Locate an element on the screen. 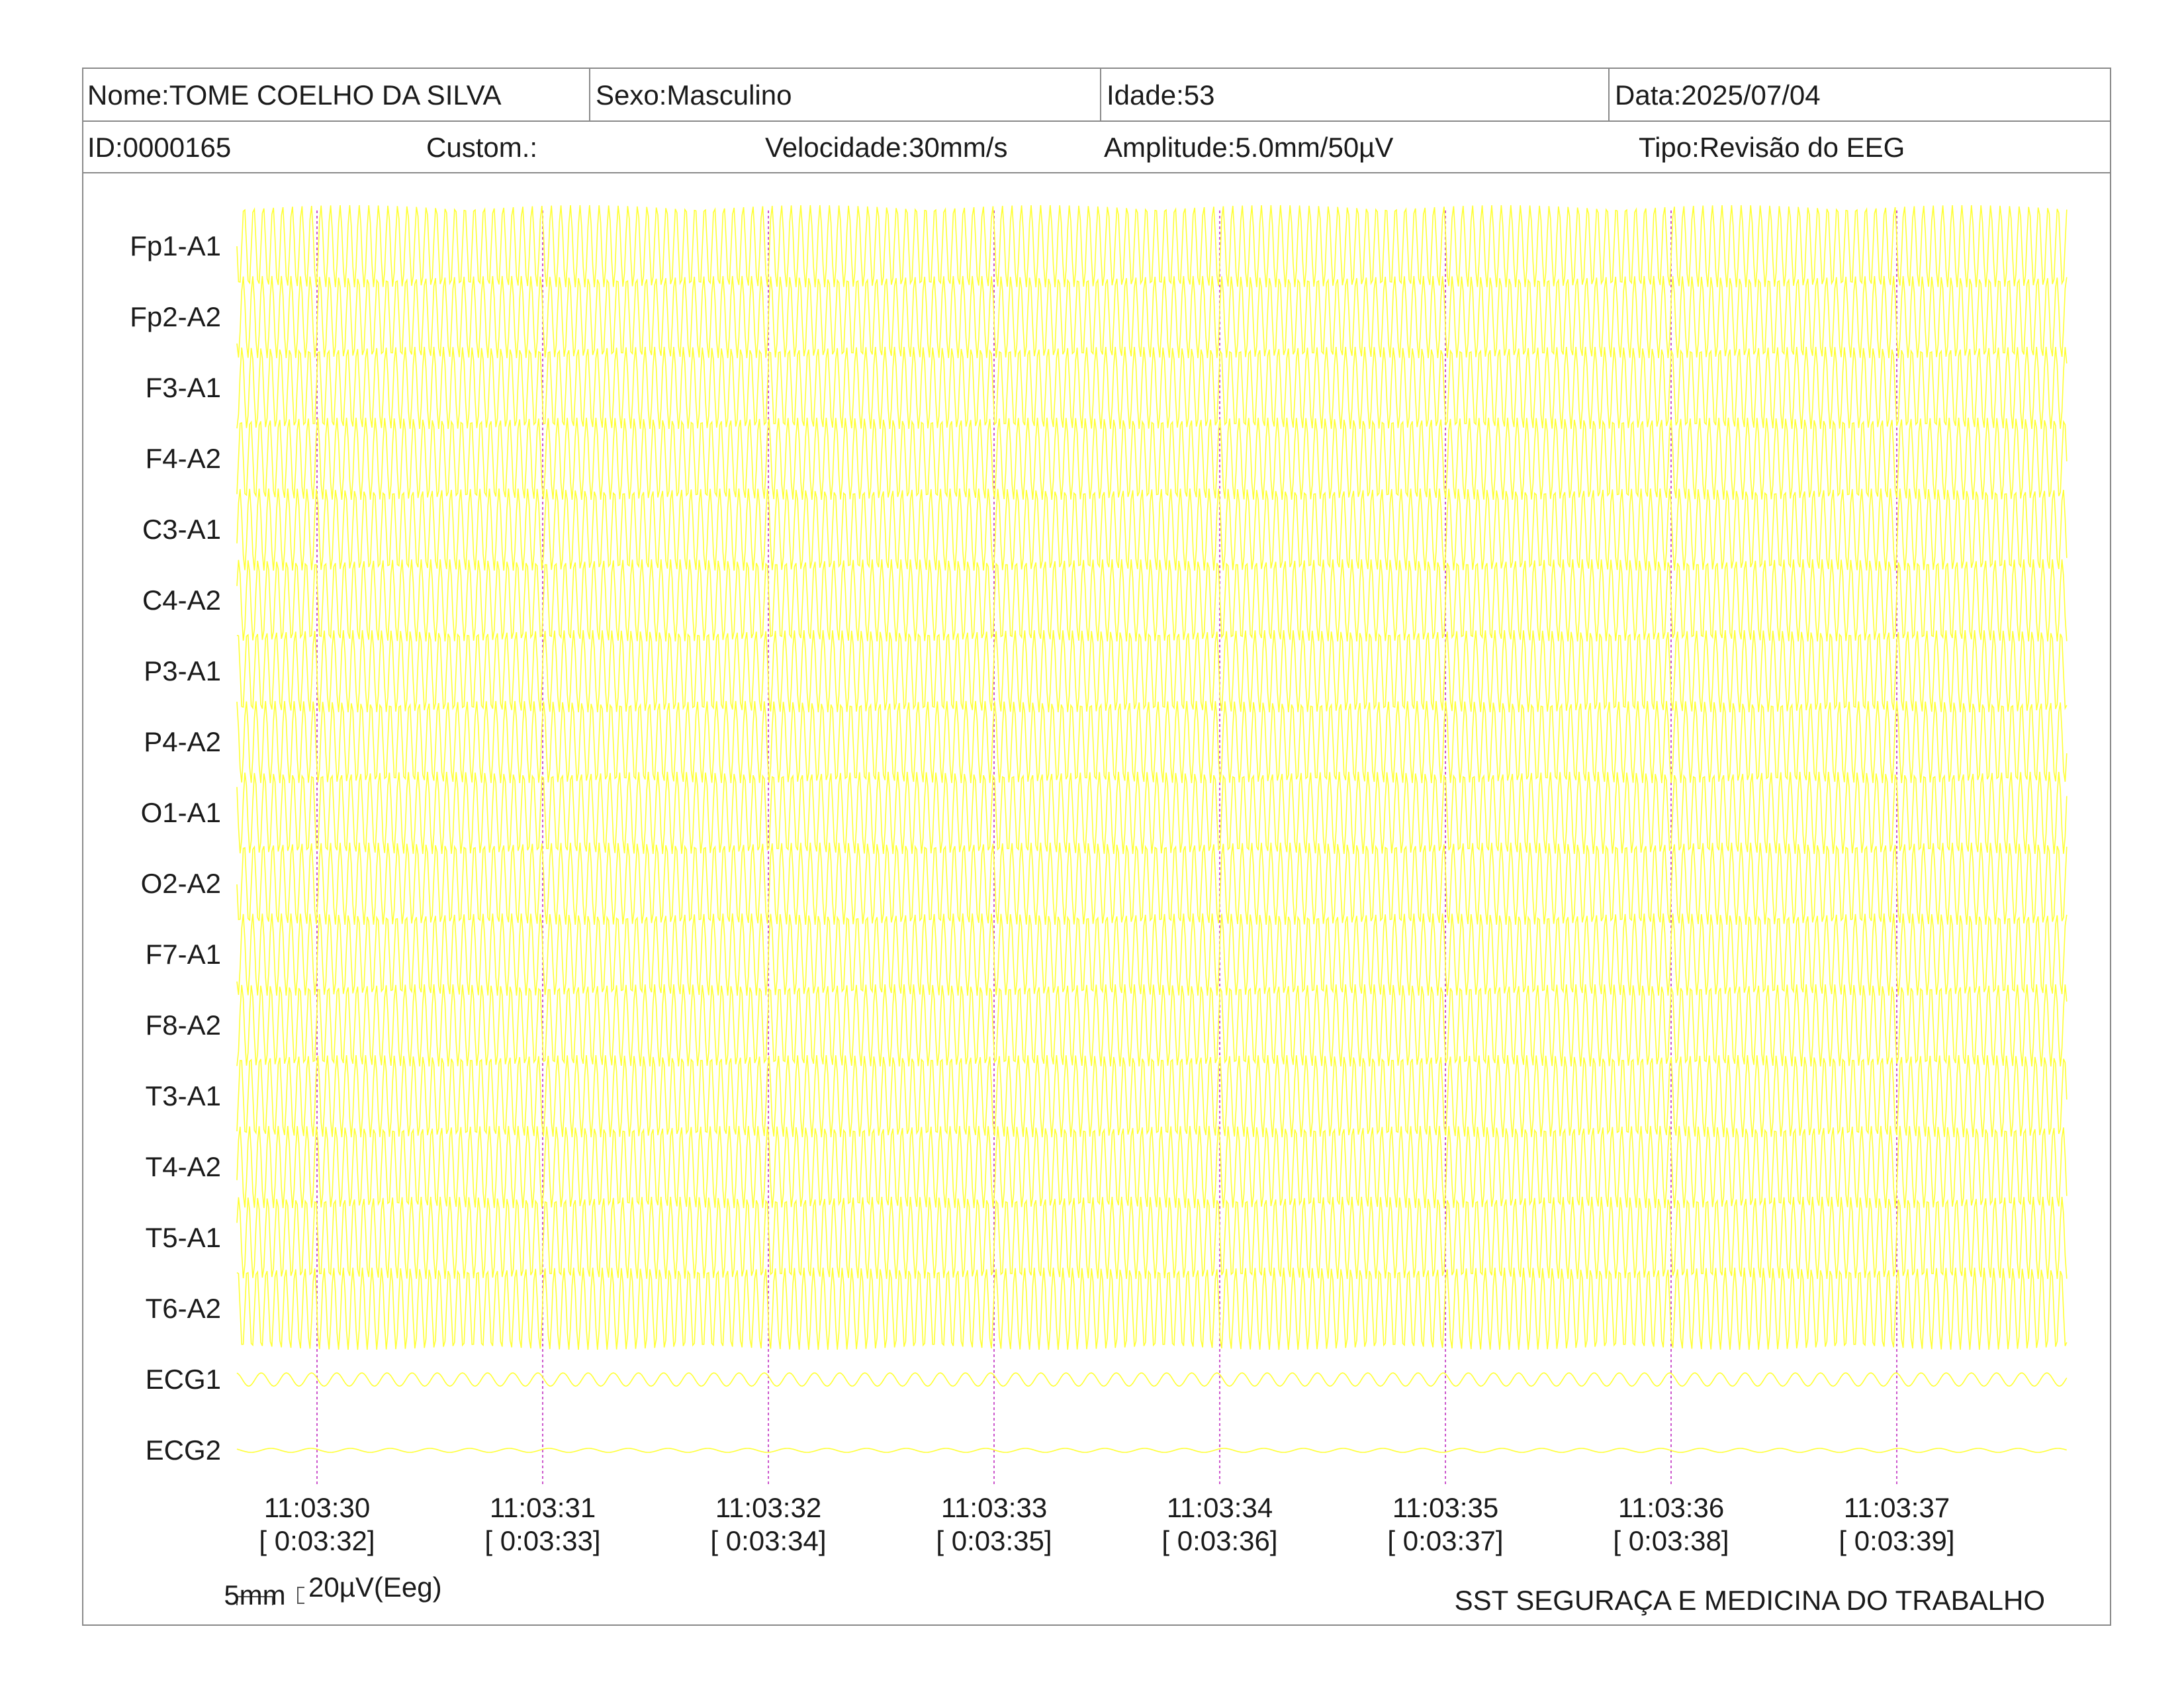 The image size is (2184, 1688). trace-ecg1 is located at coordinates (1152, 1379).